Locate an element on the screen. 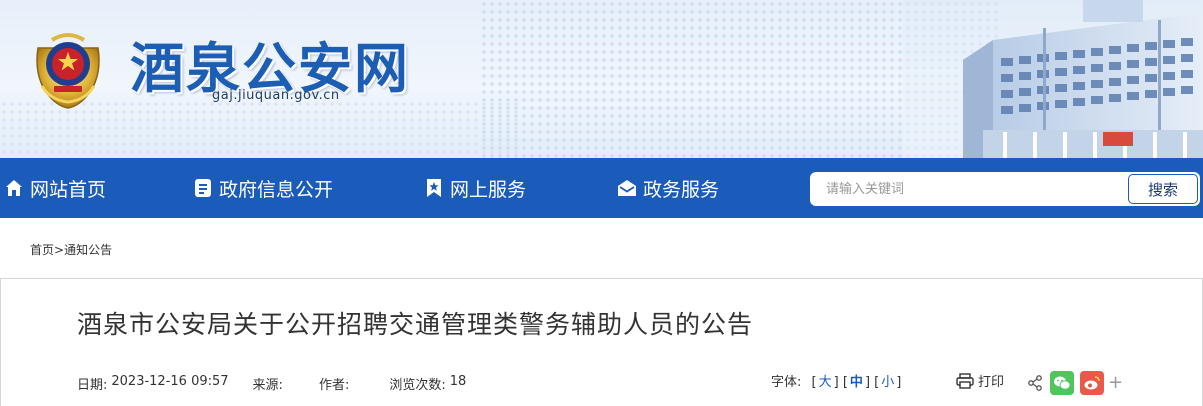 The image size is (1203, 406). print-label: 打印 is located at coordinates (991, 382).